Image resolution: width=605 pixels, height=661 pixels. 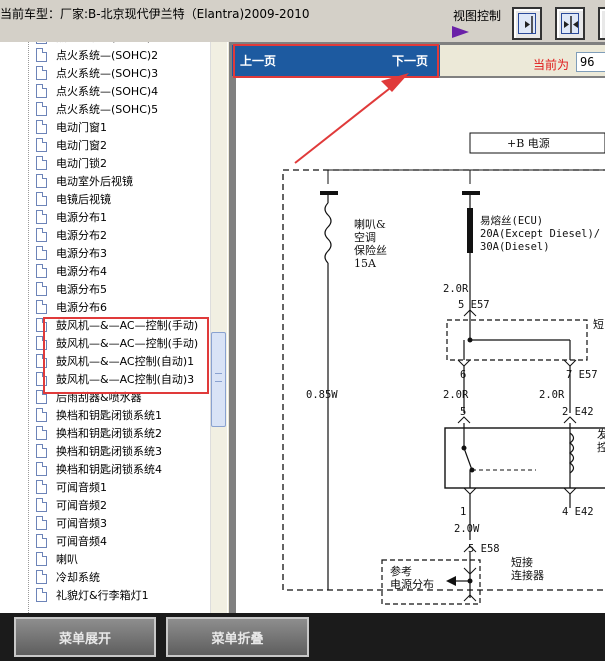 I want to click on collapse-menu-button: 菜单折叠, so click(x=237, y=637).